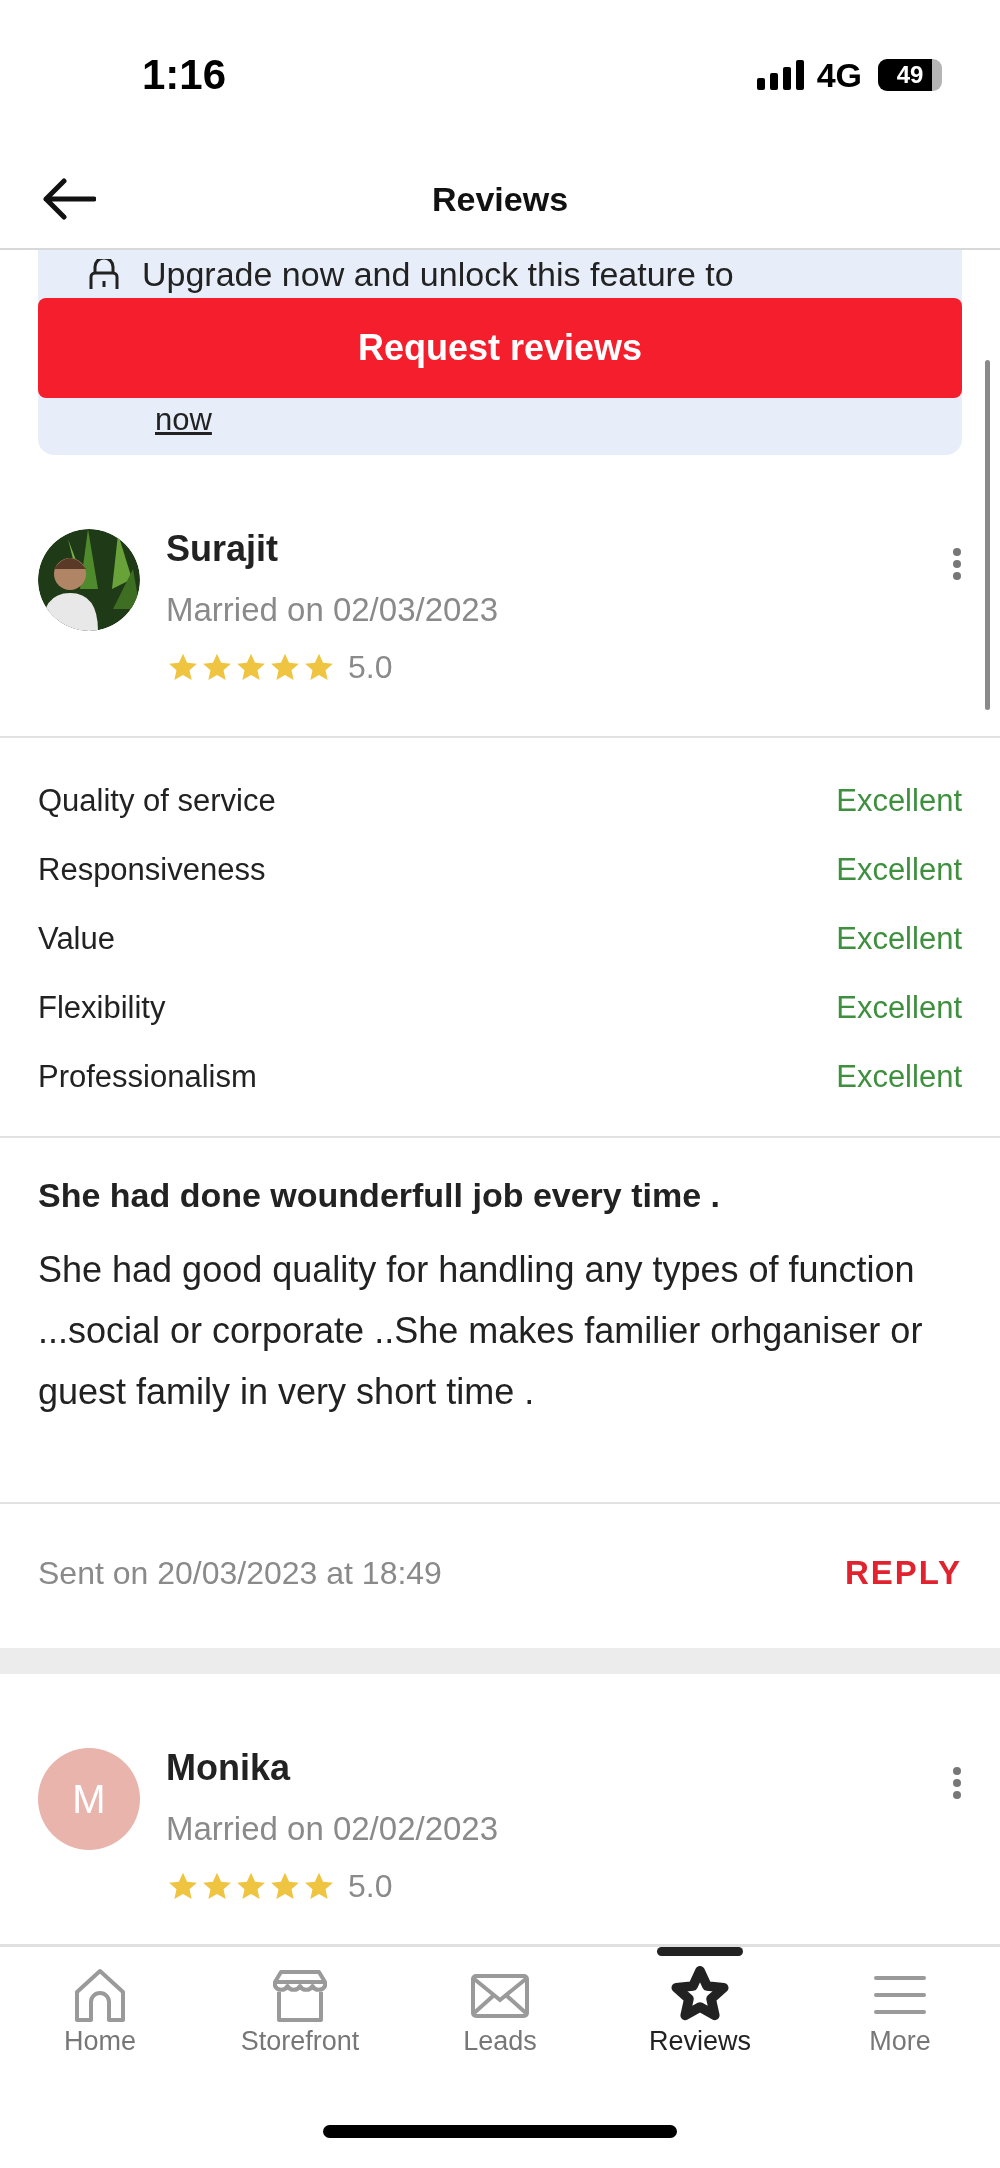 The width and height of the screenshot is (1000, 2168). What do you see at coordinates (223, 549) in the screenshot?
I see `reviewer-name: Surajit` at bounding box center [223, 549].